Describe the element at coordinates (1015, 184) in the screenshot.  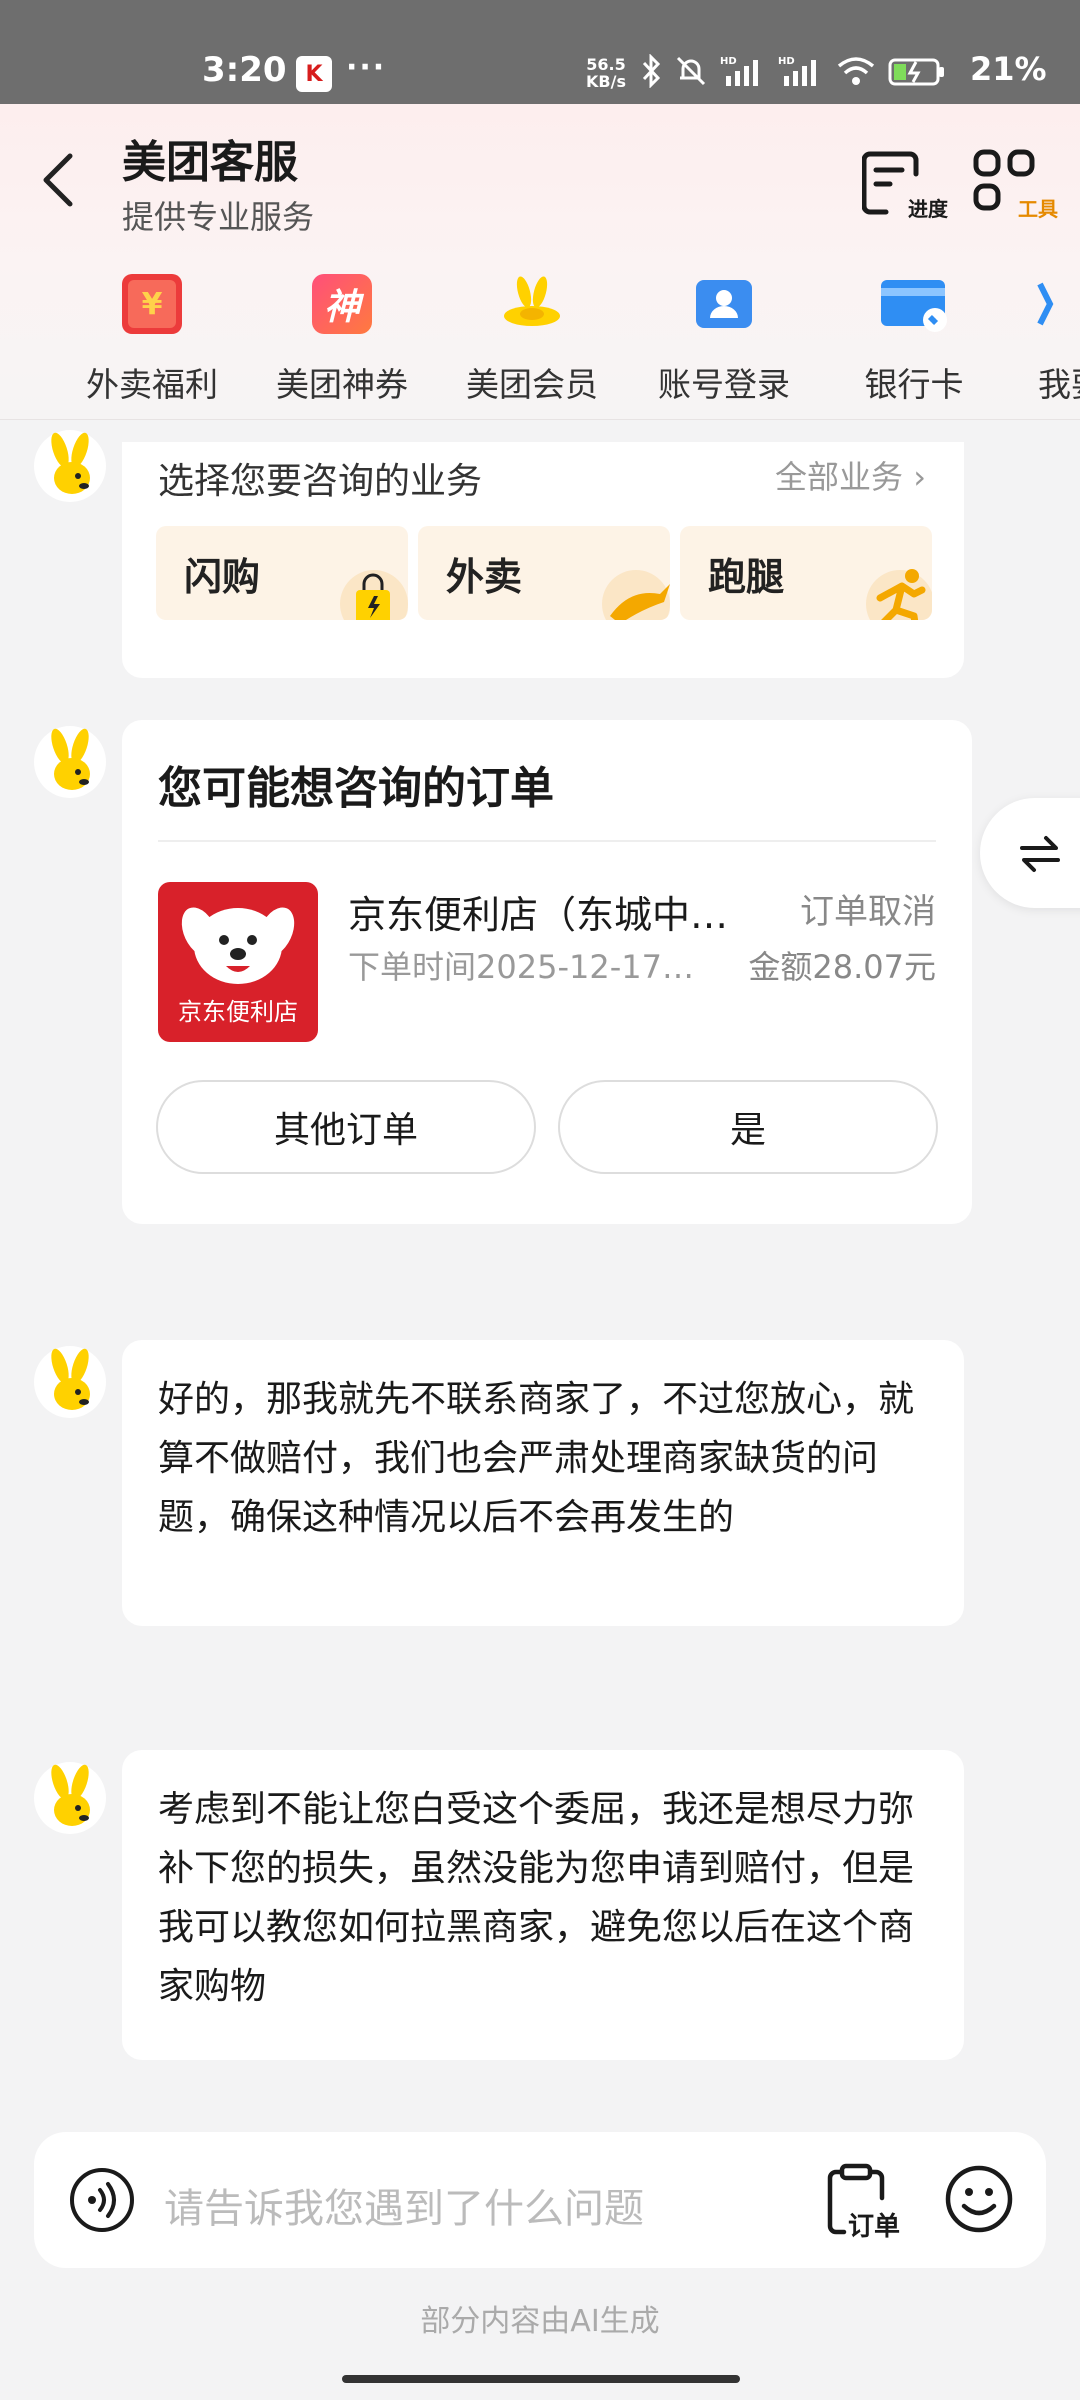
I see `tools-button: 工具` at that location.